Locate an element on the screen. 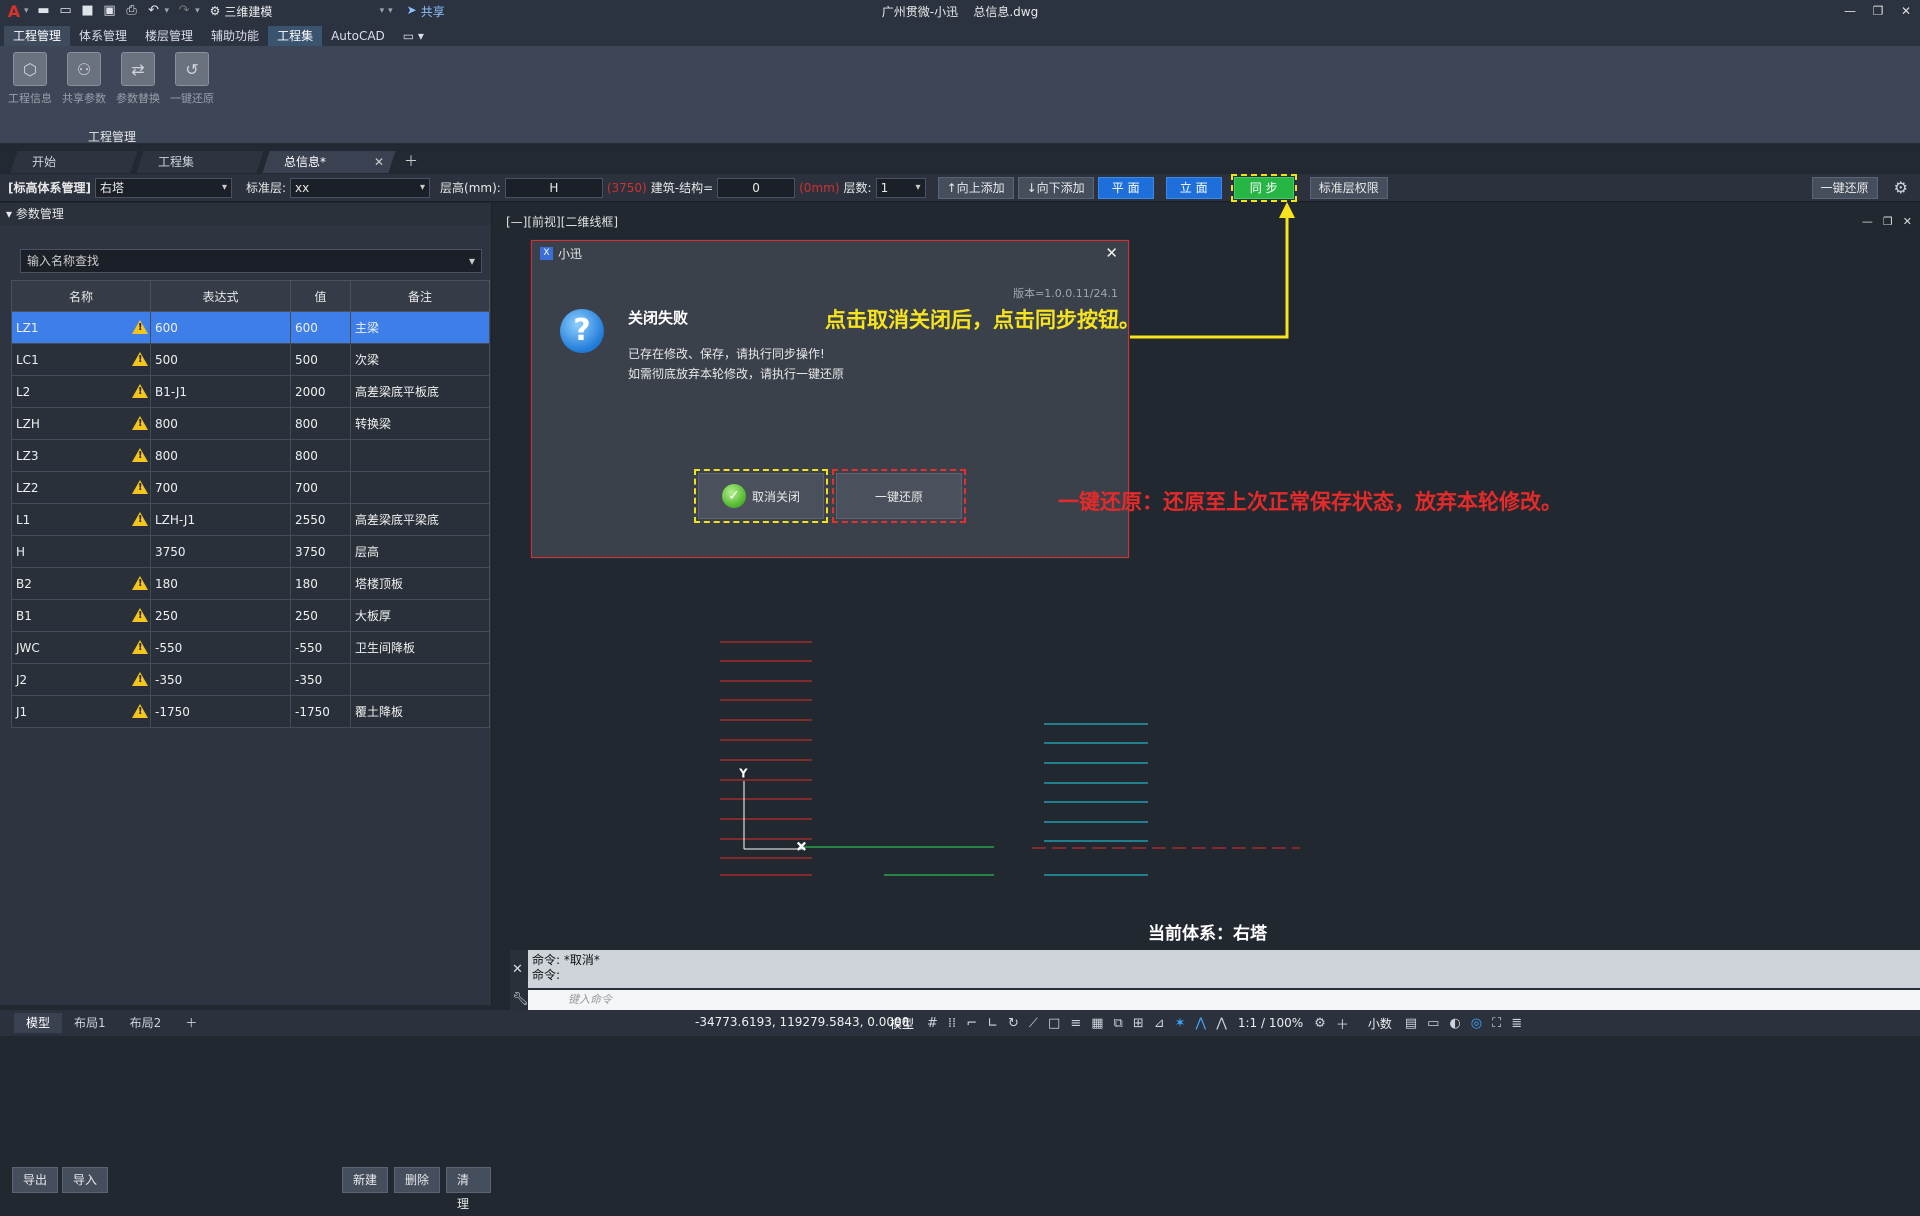 The image size is (1920, 1216). command-close-icon: ✕ is located at coordinates (517, 969).